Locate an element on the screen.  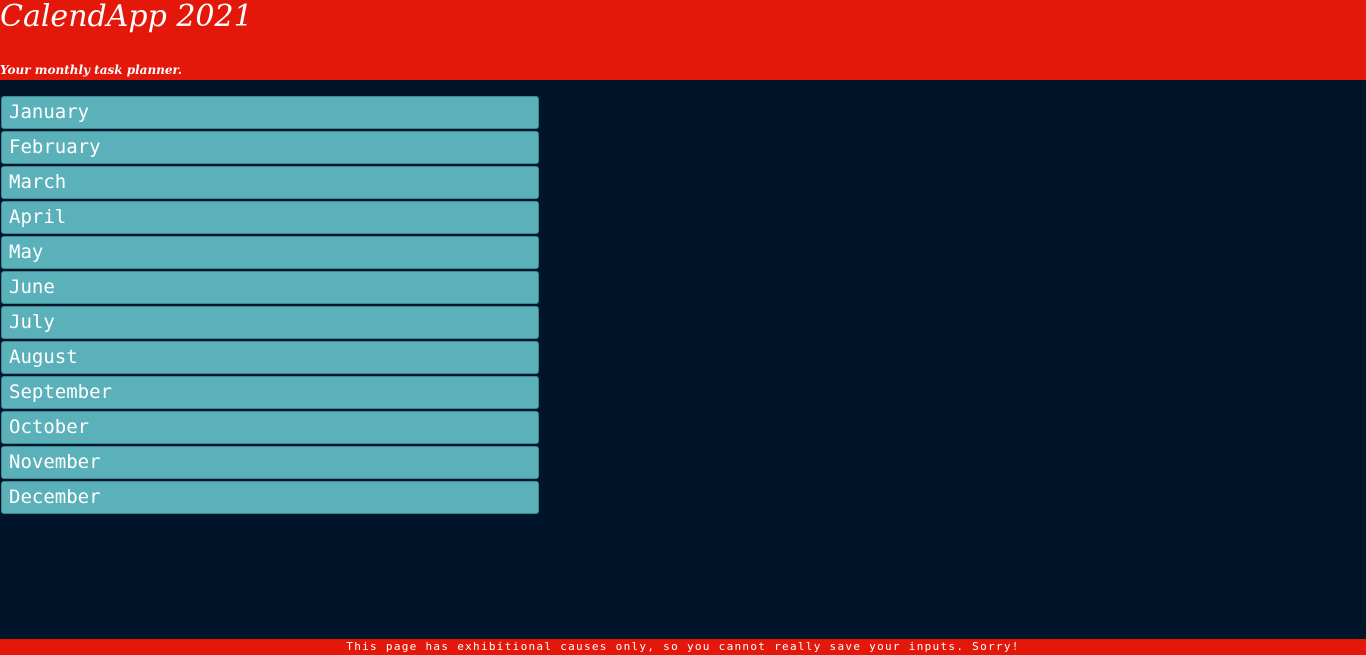
month-button-february: February is located at coordinates (270, 147).